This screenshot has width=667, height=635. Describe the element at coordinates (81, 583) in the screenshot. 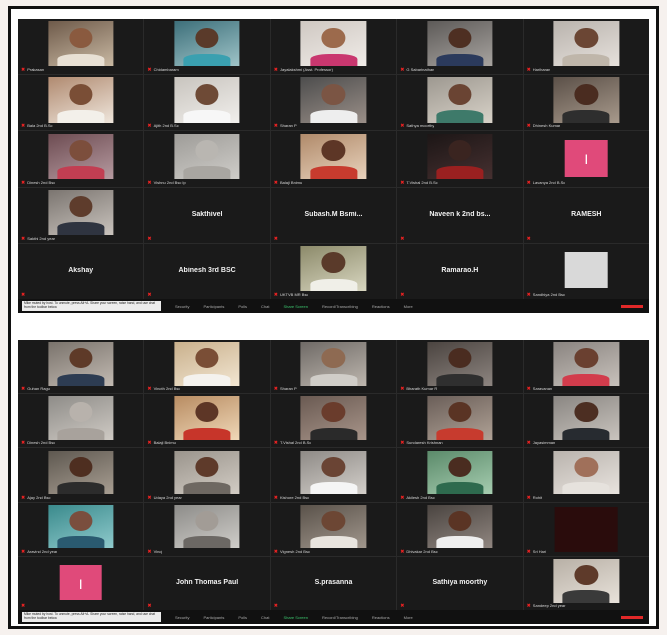

I see `participant-tile: I ✖` at that location.